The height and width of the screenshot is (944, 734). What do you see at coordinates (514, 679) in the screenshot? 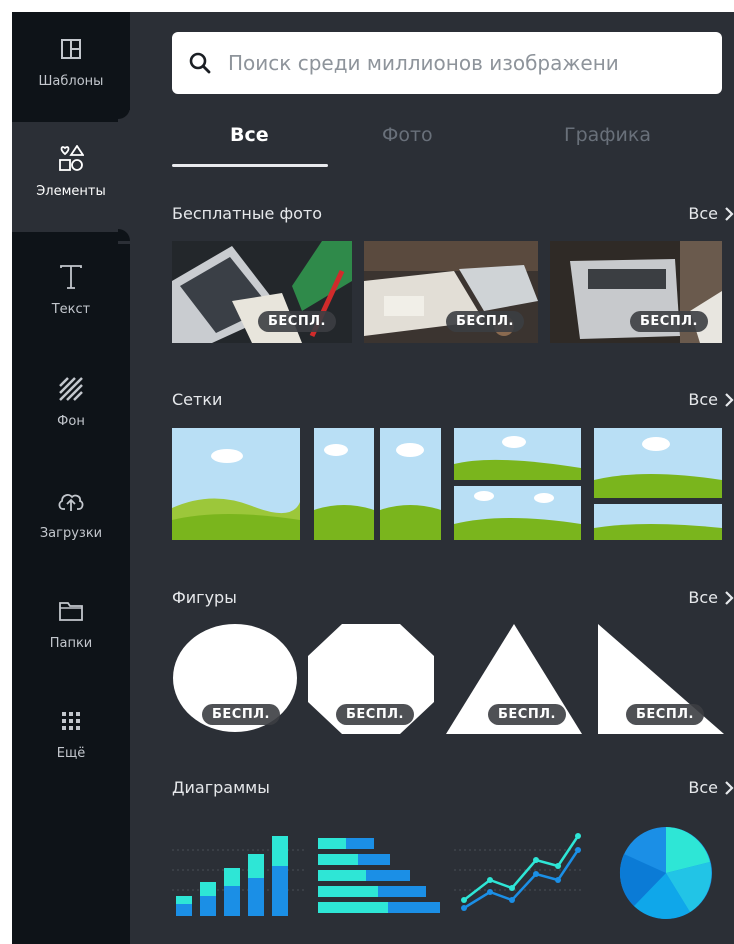
I see `triangle-shape: БЕСПЛ.` at bounding box center [514, 679].